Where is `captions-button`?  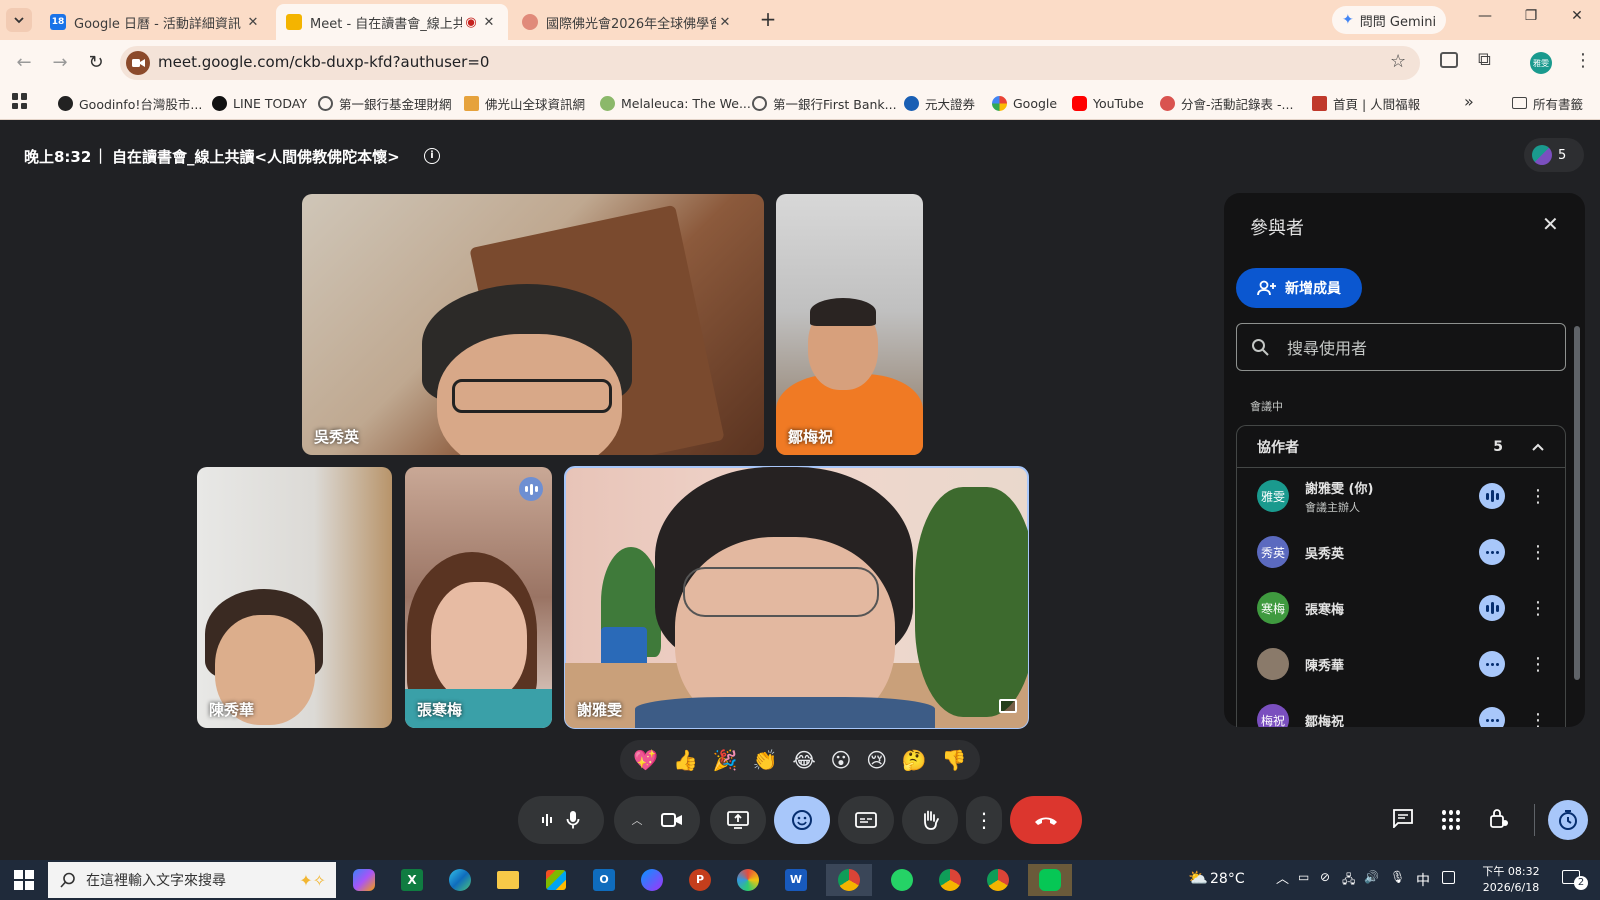 captions-button is located at coordinates (866, 820).